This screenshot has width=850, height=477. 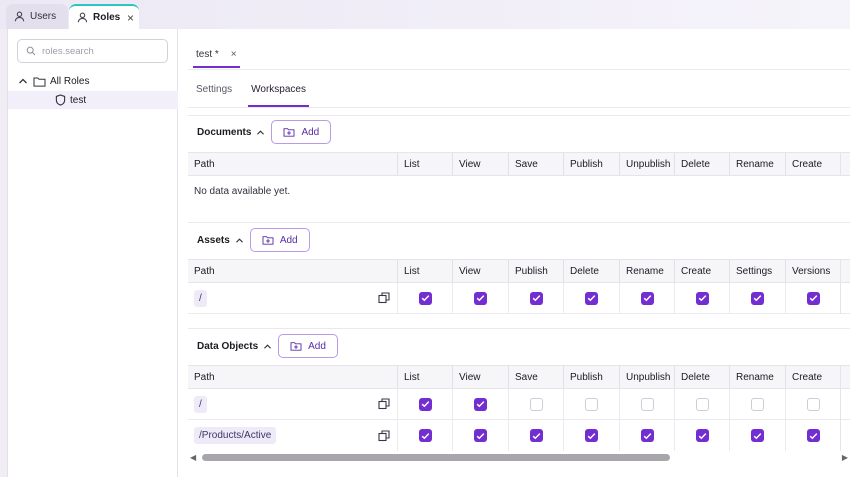 What do you see at coordinates (845, 458) in the screenshot?
I see `scroll-right-arrow-icon: ▶` at bounding box center [845, 458].